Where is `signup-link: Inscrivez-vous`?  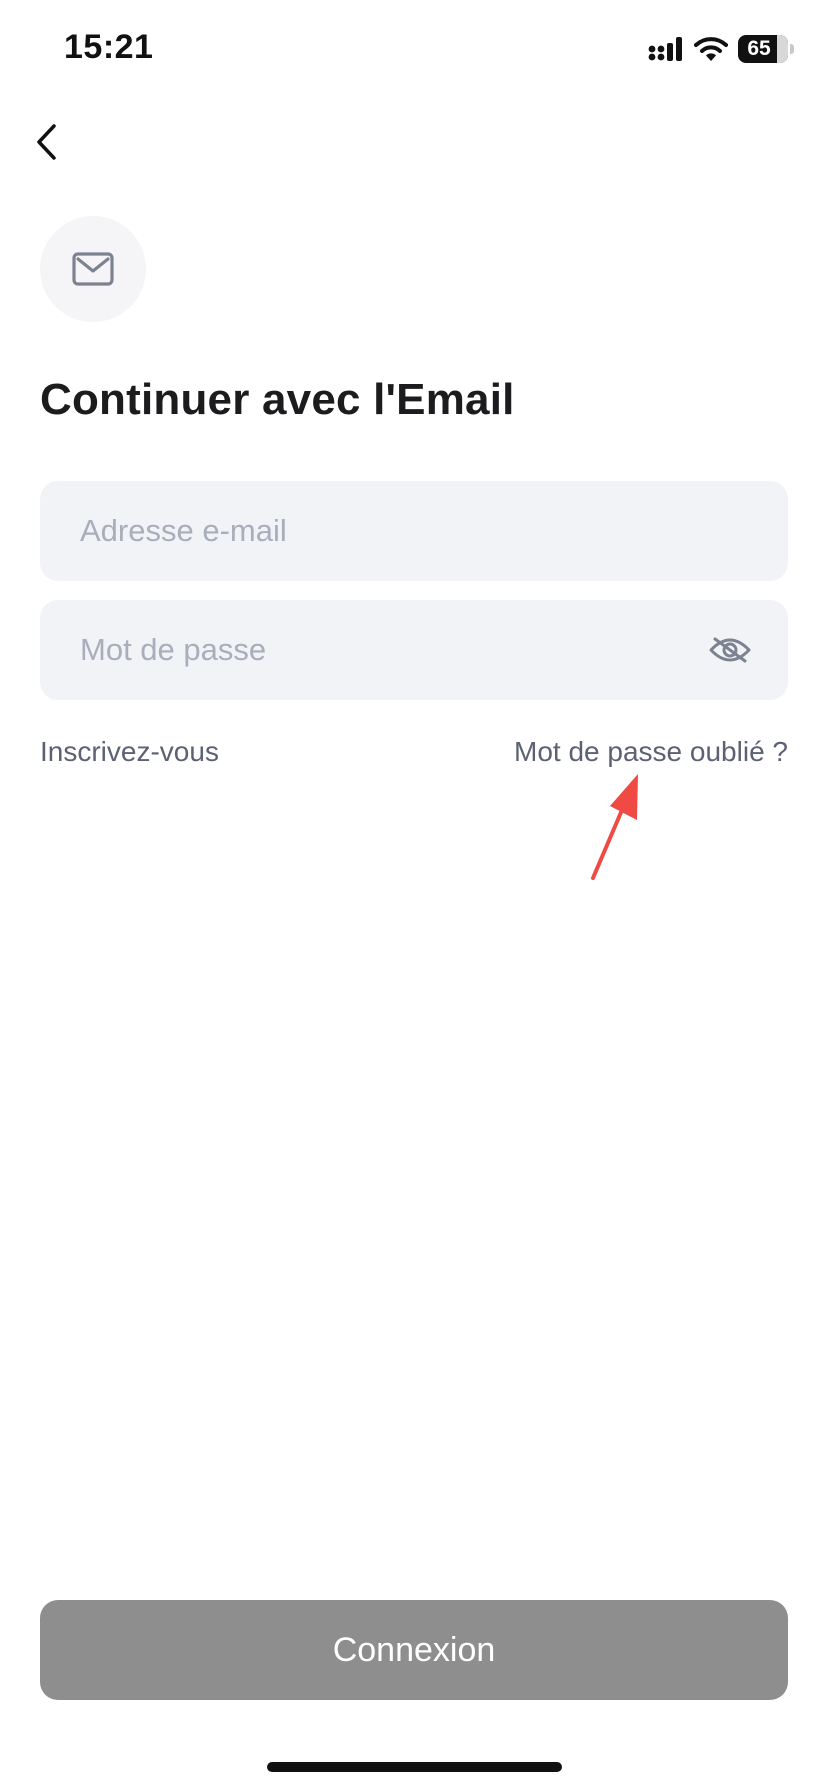 signup-link: Inscrivez-vous is located at coordinates (129, 752).